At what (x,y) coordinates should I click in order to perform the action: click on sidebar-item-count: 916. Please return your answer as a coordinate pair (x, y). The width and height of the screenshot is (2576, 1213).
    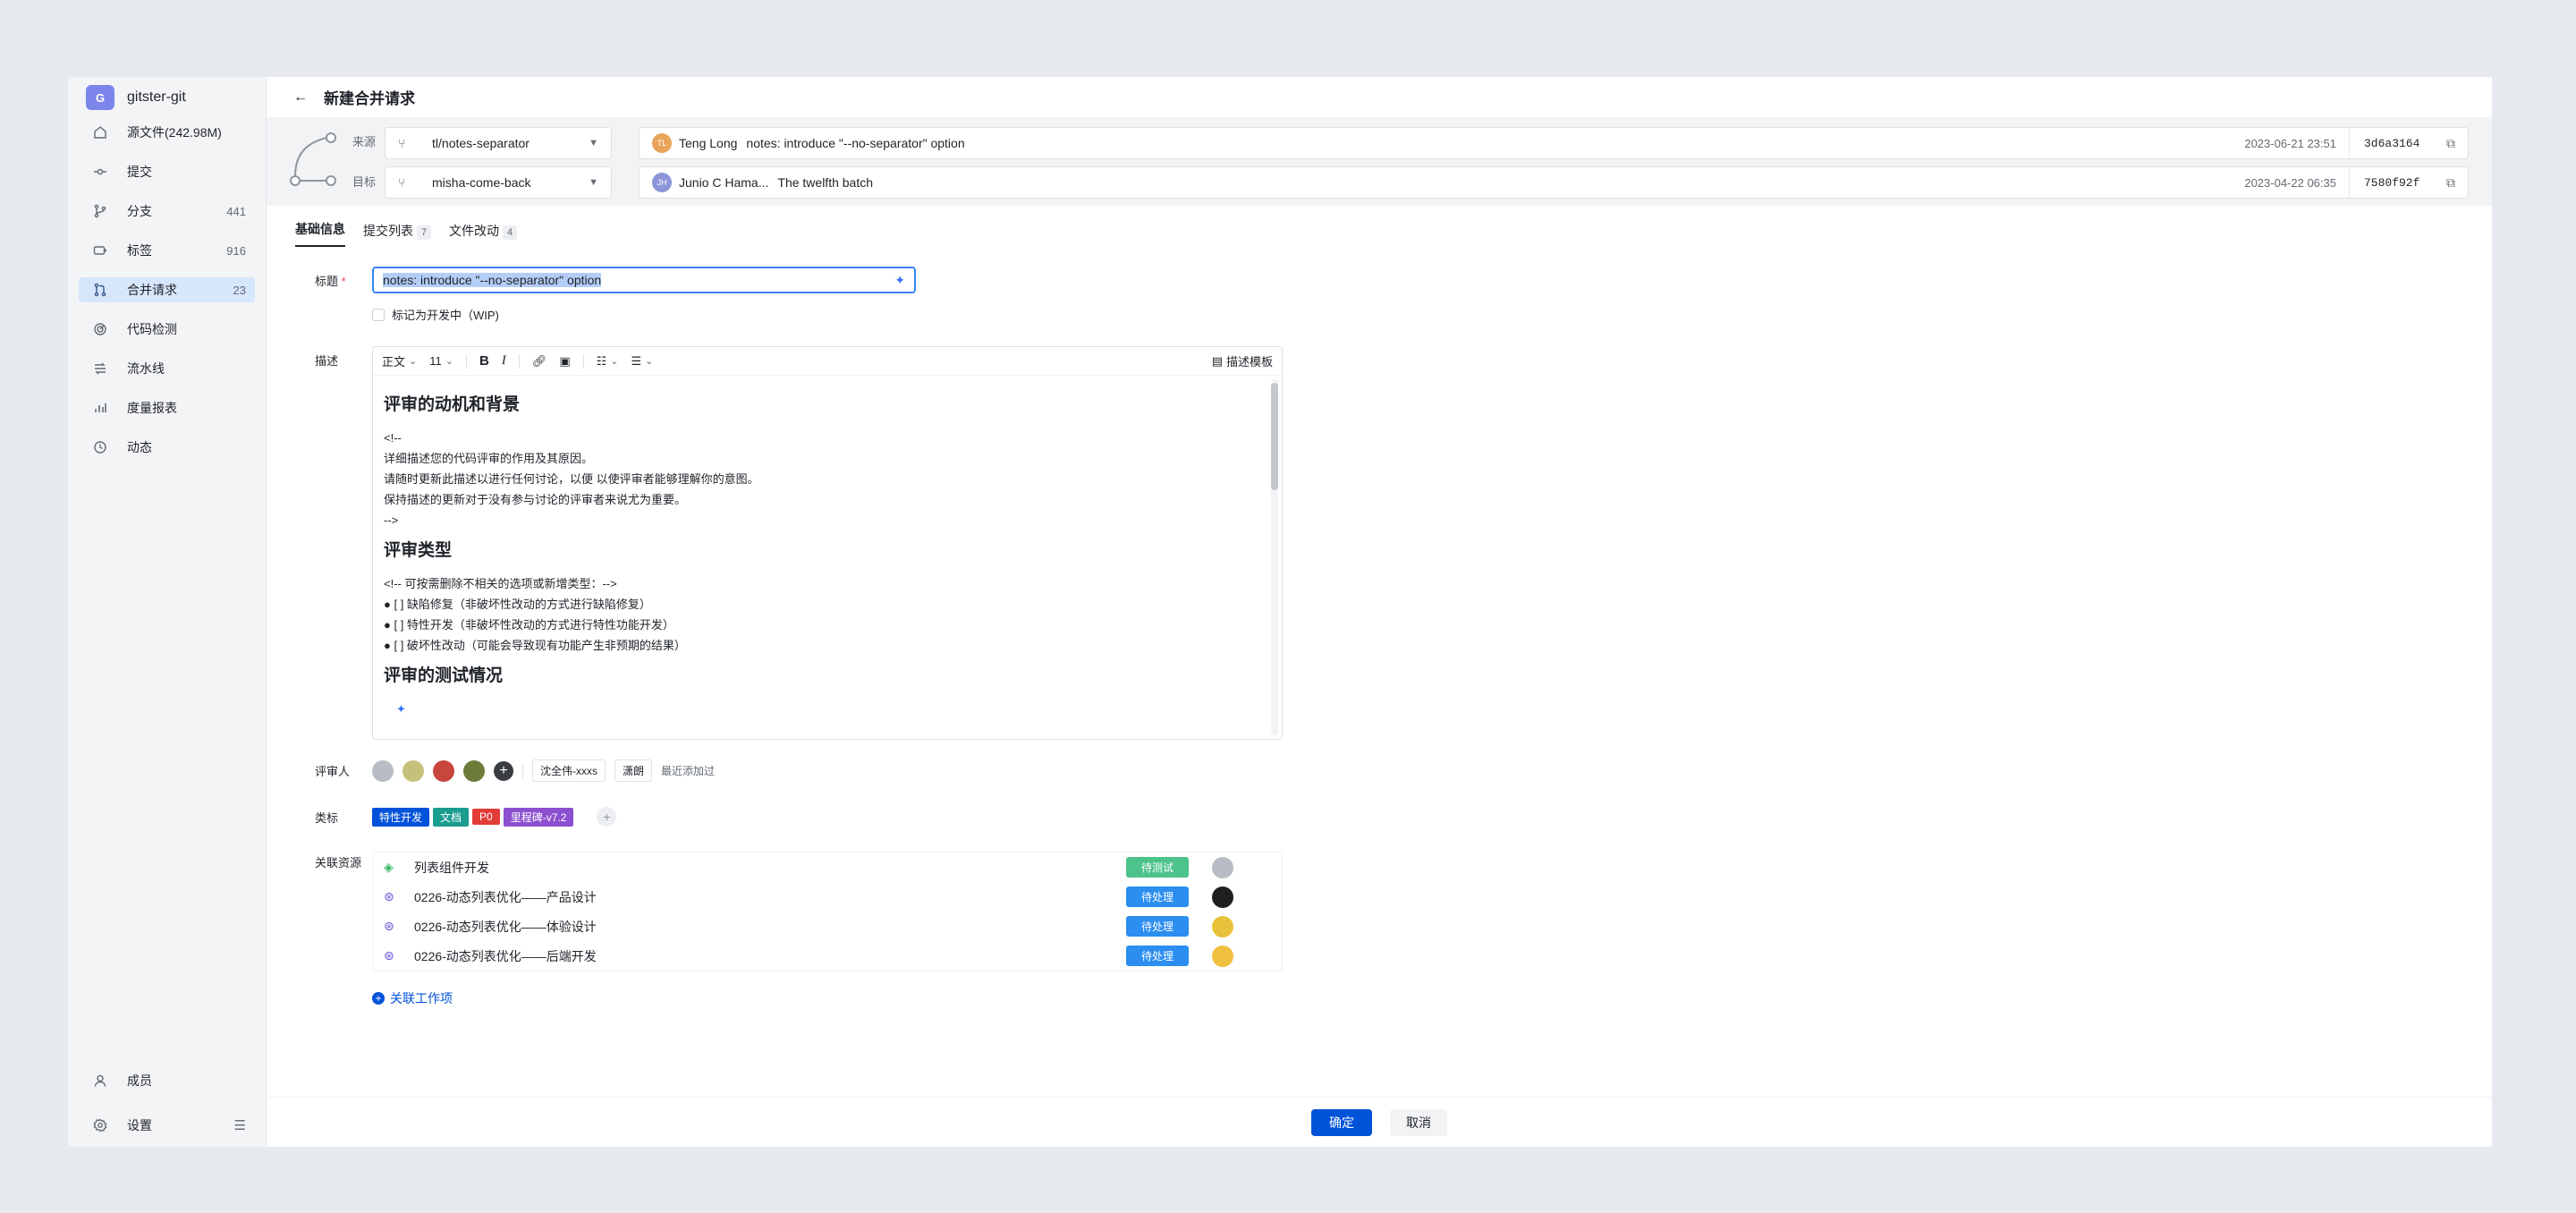
    Looking at the image, I should click on (236, 250).